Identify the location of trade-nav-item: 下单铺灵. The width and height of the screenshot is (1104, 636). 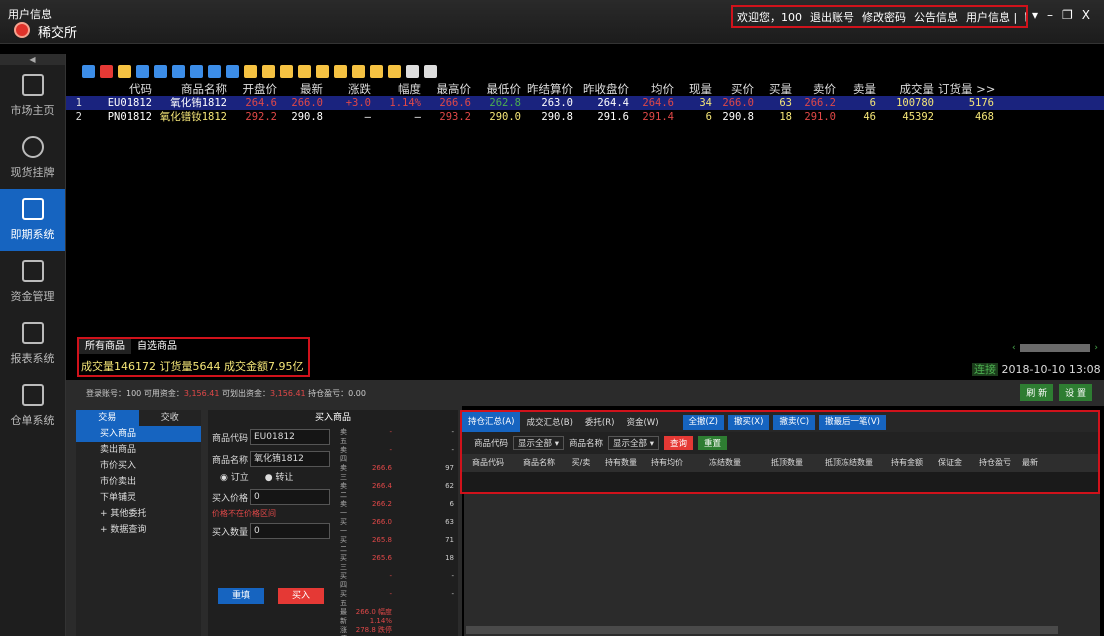
(138, 498).